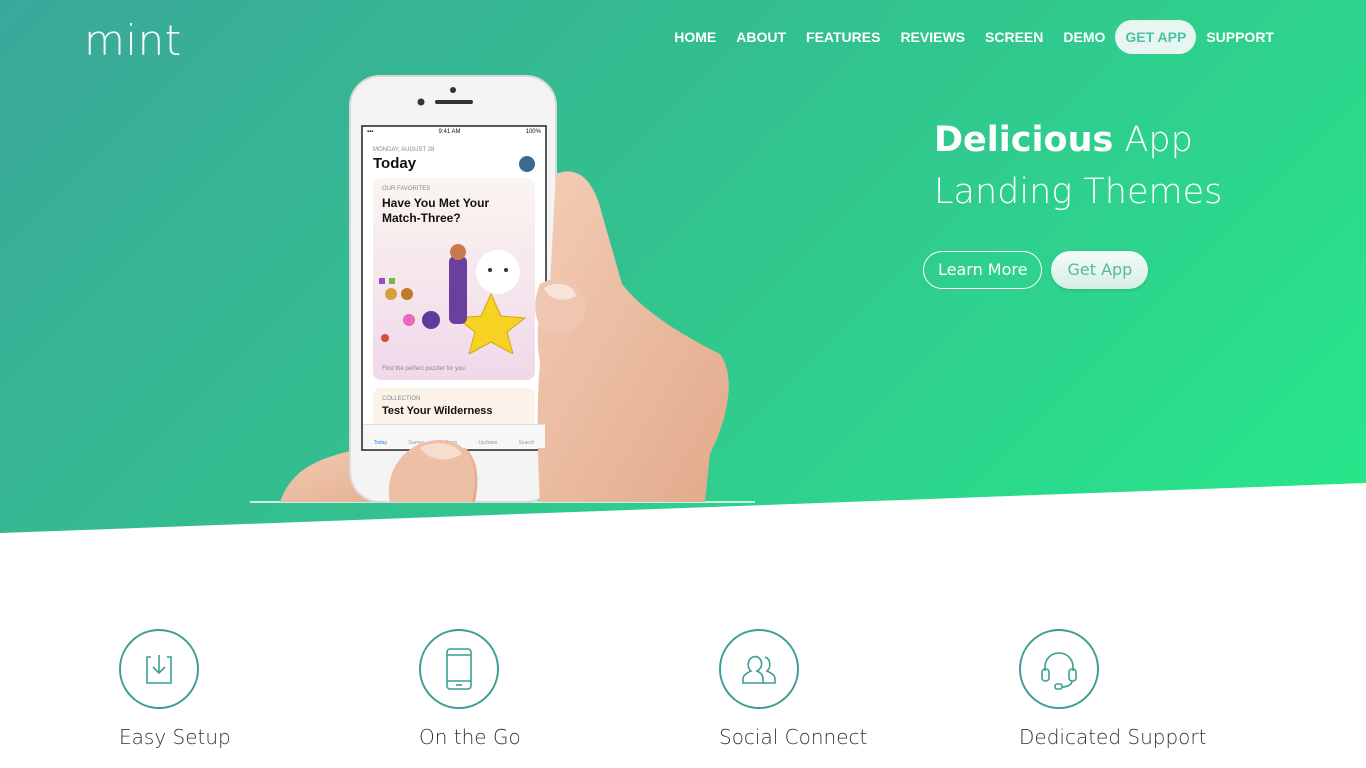 The width and height of the screenshot is (1366, 768). Describe the element at coordinates (436, 203) in the screenshot. I see `card-title-1: Have You Met Your` at that location.